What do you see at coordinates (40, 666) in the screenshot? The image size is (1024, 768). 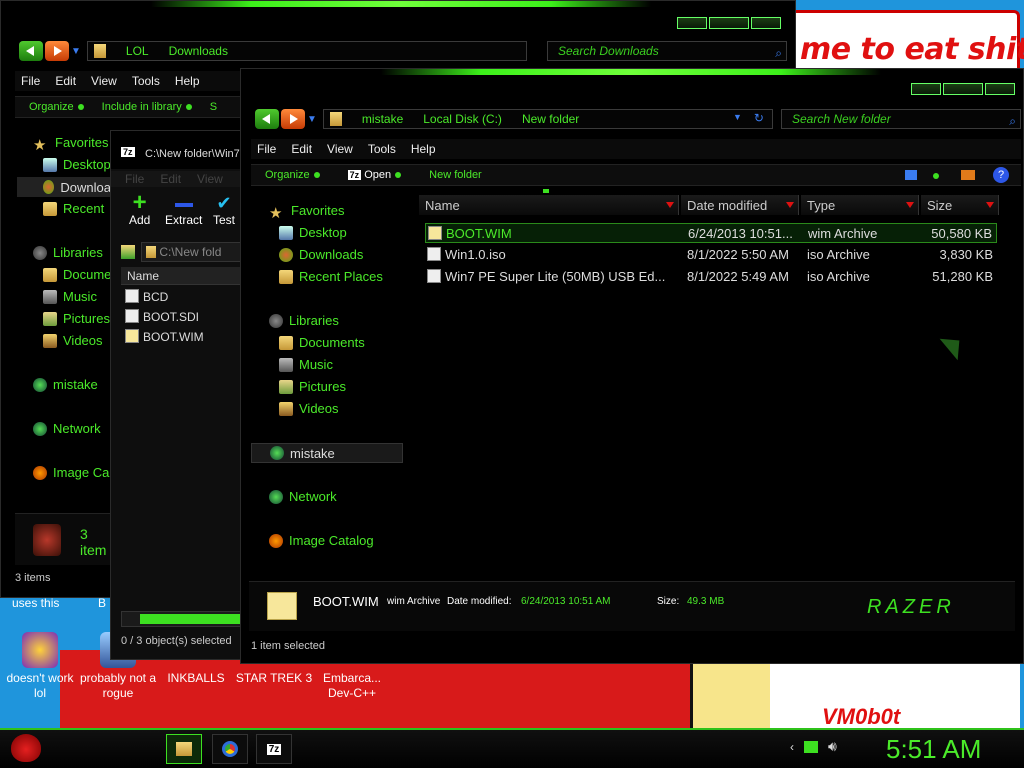 I see `desktop-icon-yahoo: doesn't work lol` at bounding box center [40, 666].